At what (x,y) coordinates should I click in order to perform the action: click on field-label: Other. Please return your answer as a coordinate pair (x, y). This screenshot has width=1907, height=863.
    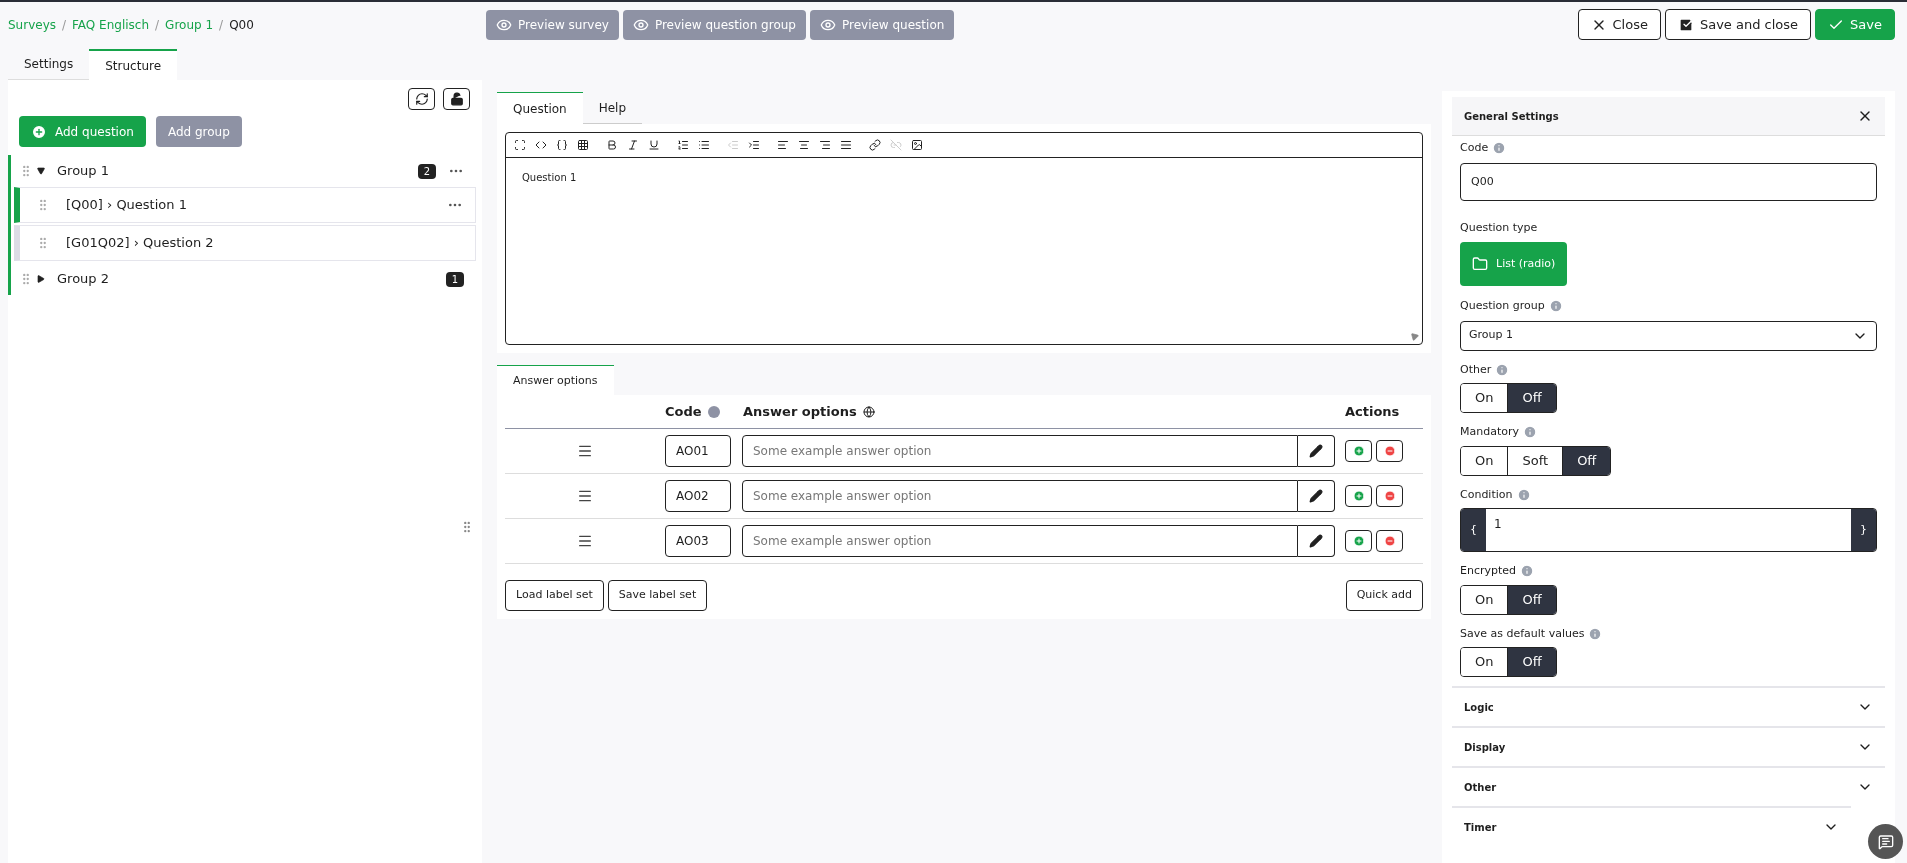
    Looking at the image, I should click on (1668, 369).